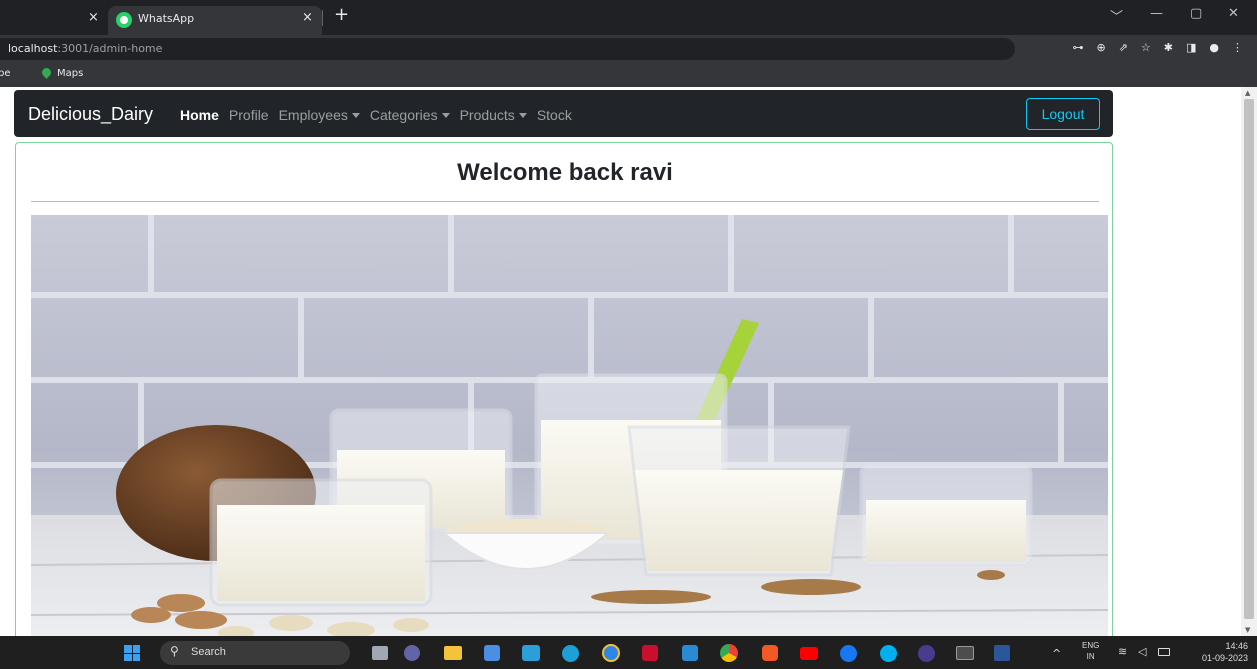 The image size is (1257, 669). I want to click on page-scrollbar: ▲ ▼, so click(1249, 361).